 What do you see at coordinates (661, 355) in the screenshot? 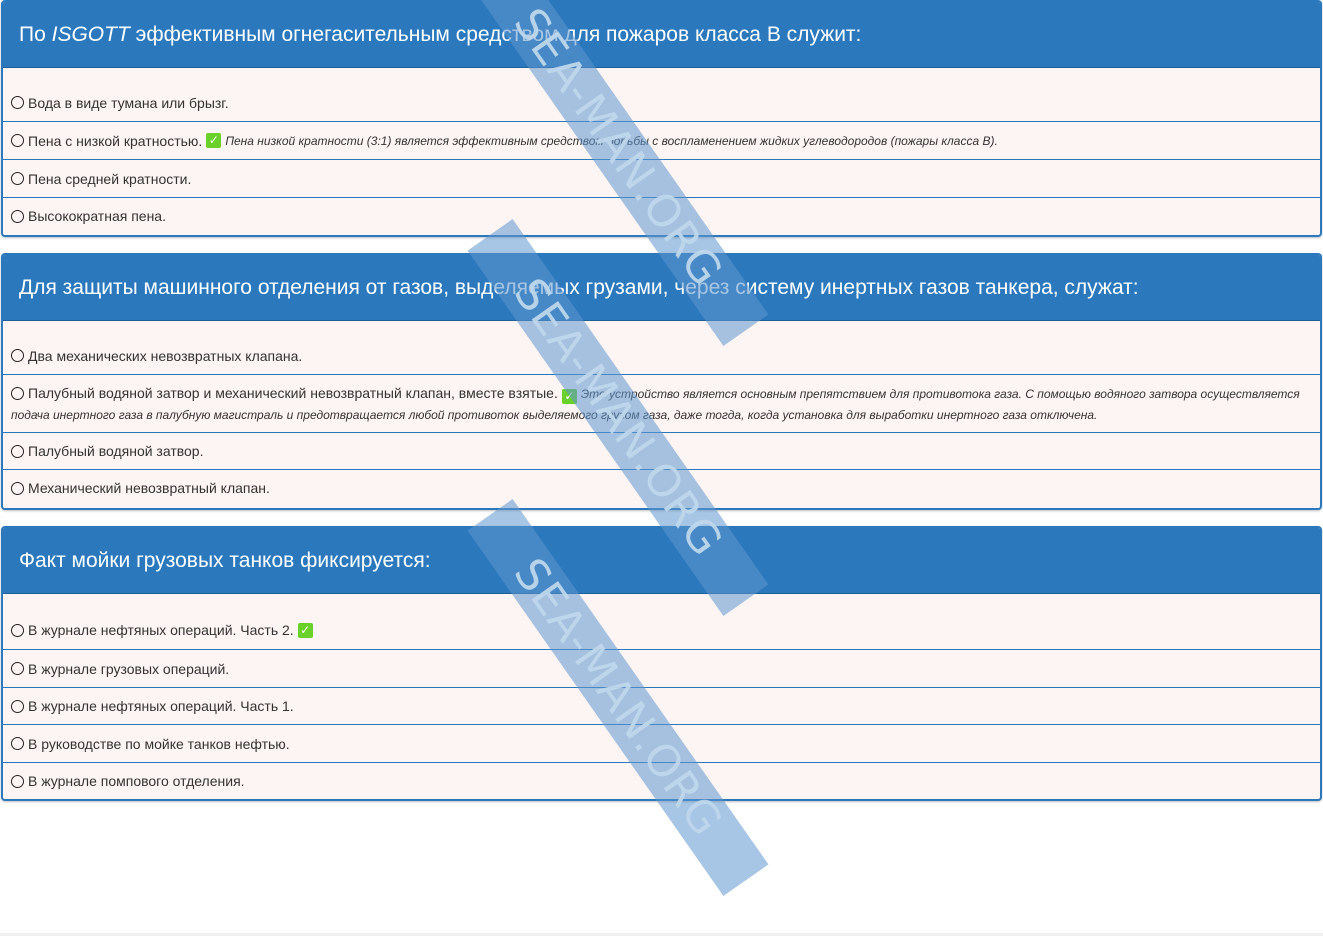
I see `answer-option: Два механических невозвратных клапана.` at bounding box center [661, 355].